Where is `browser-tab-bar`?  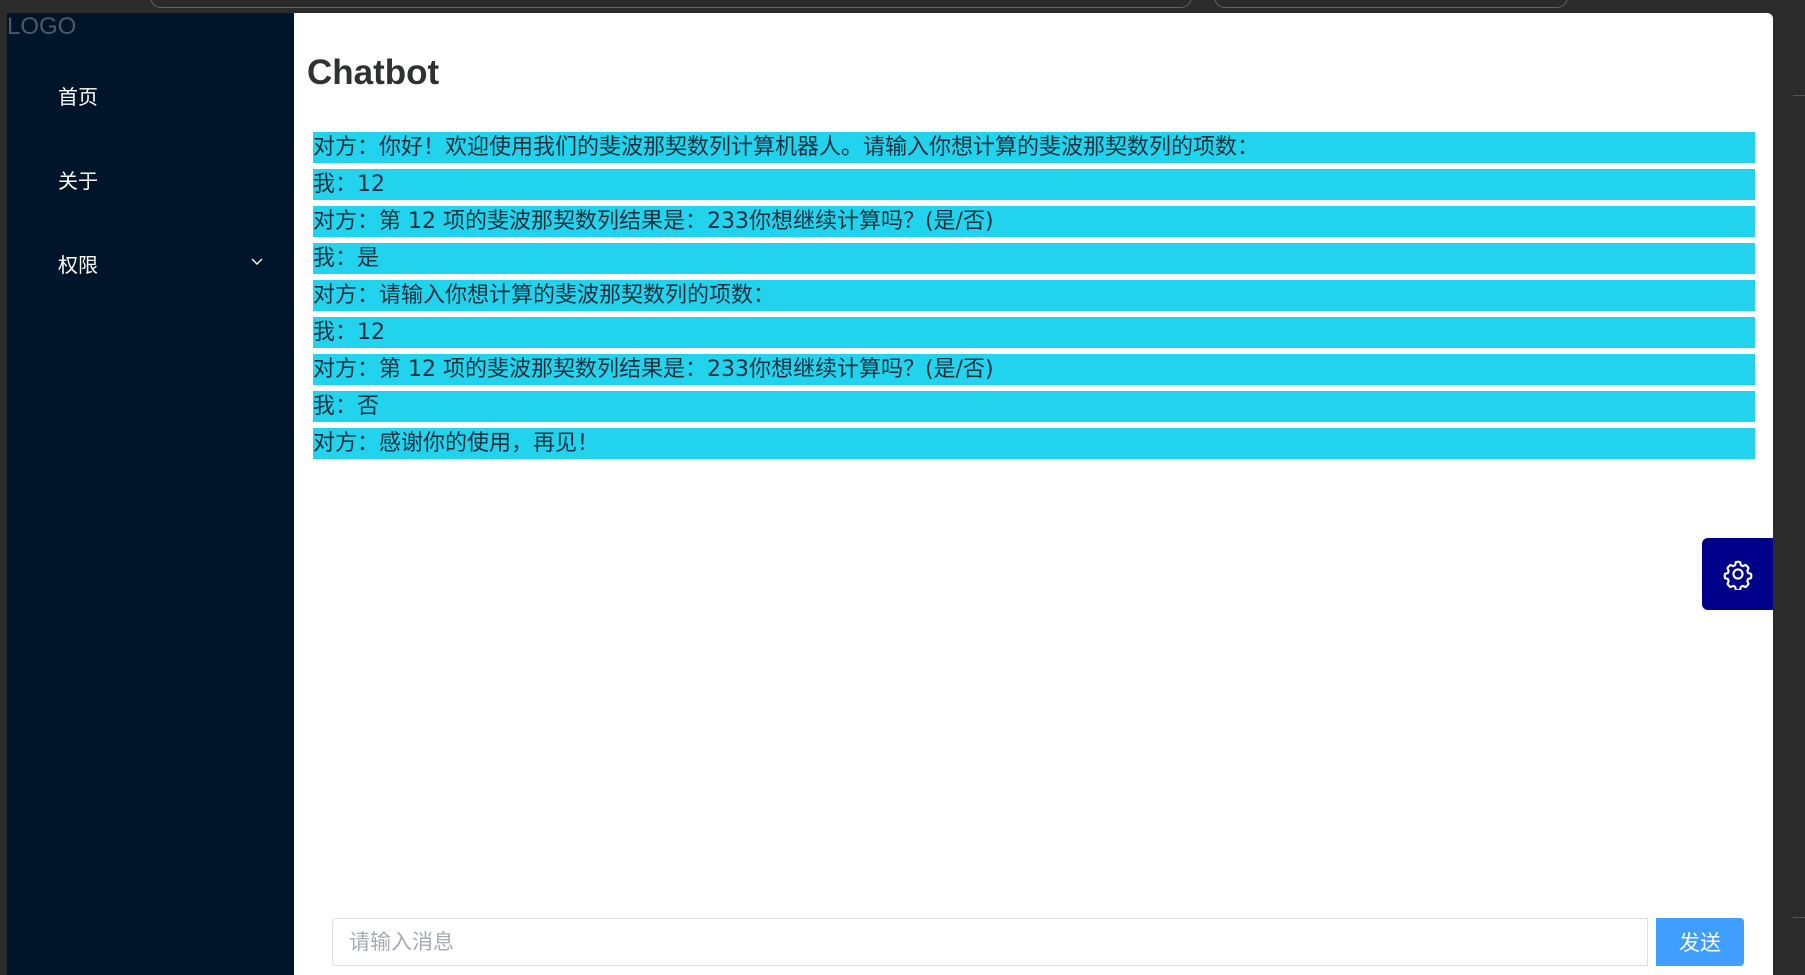
browser-tab-bar is located at coordinates (671, 4).